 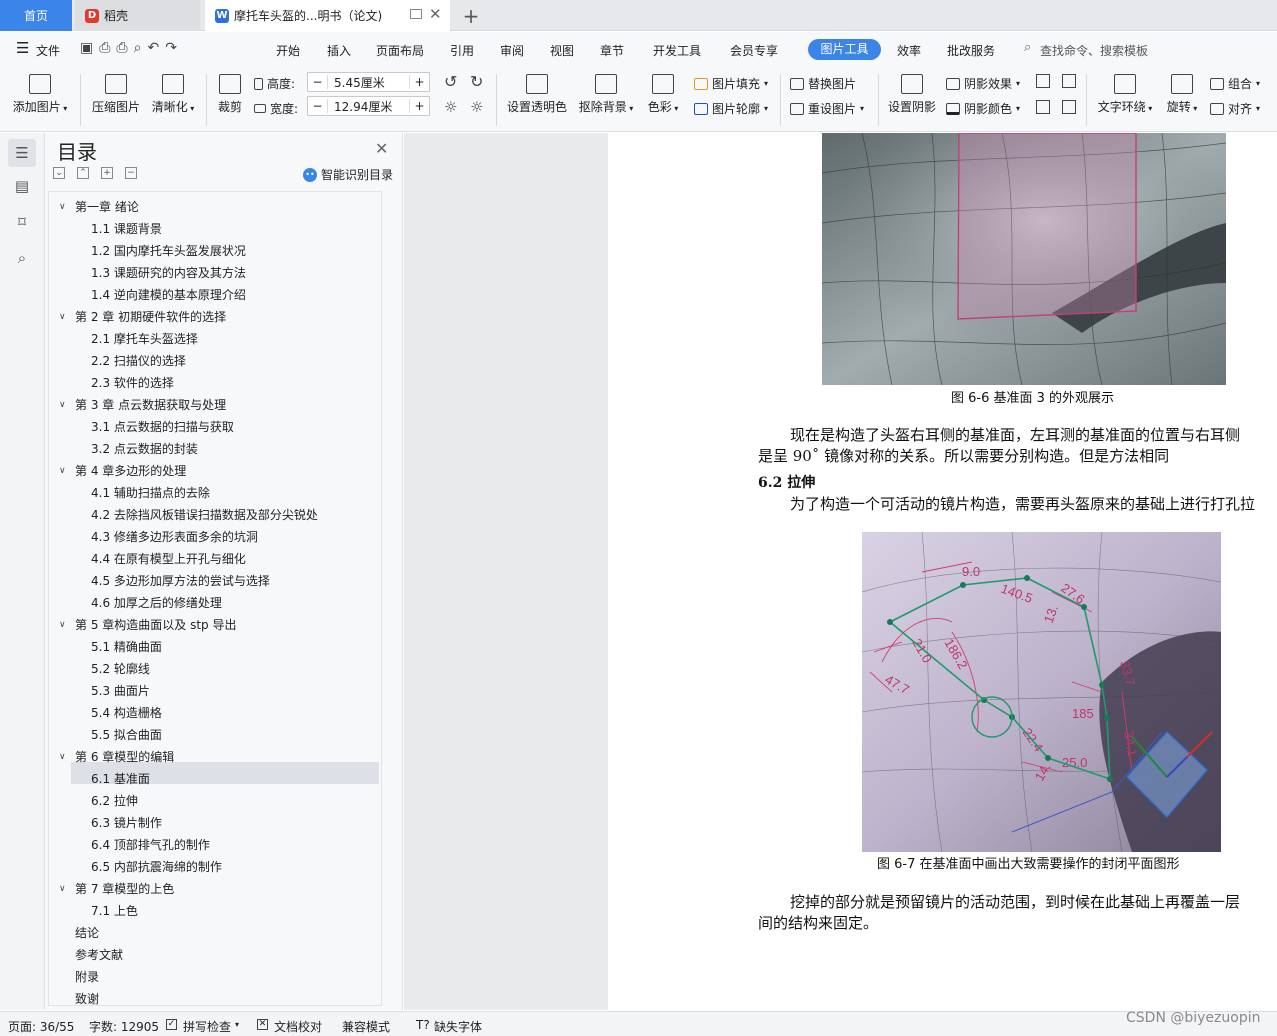 What do you see at coordinates (126, 713) in the screenshot?
I see `toc-section-item: 5.4 构造栅格` at bounding box center [126, 713].